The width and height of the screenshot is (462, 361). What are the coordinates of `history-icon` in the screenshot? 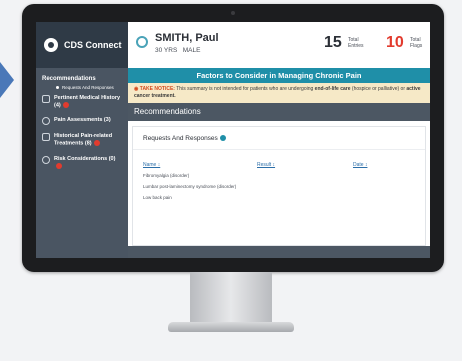 It's located at (46, 99).